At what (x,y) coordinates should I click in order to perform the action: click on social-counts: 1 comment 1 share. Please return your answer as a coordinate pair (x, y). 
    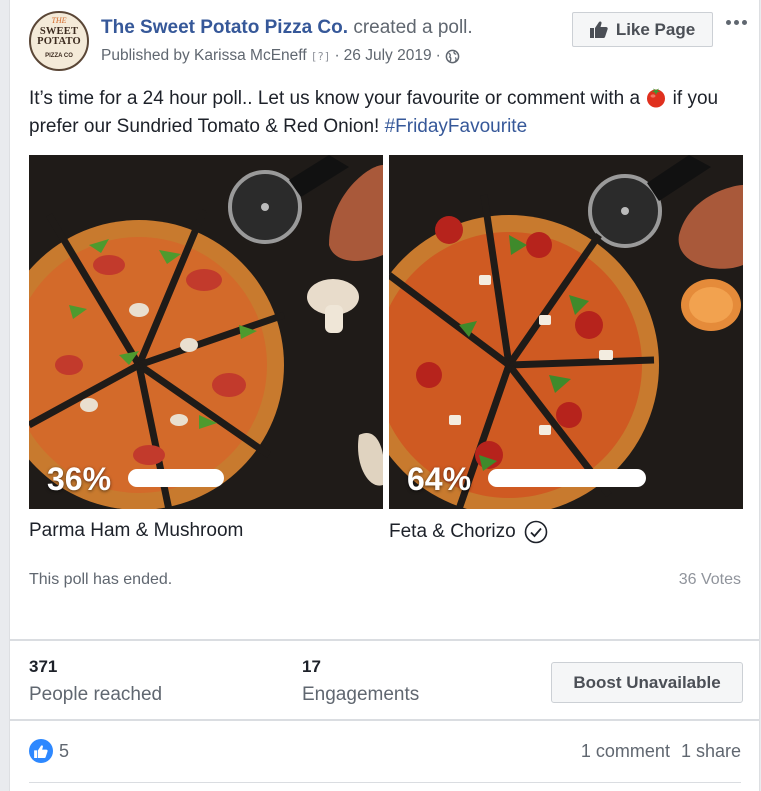
    Looking at the image, I should click on (661, 751).